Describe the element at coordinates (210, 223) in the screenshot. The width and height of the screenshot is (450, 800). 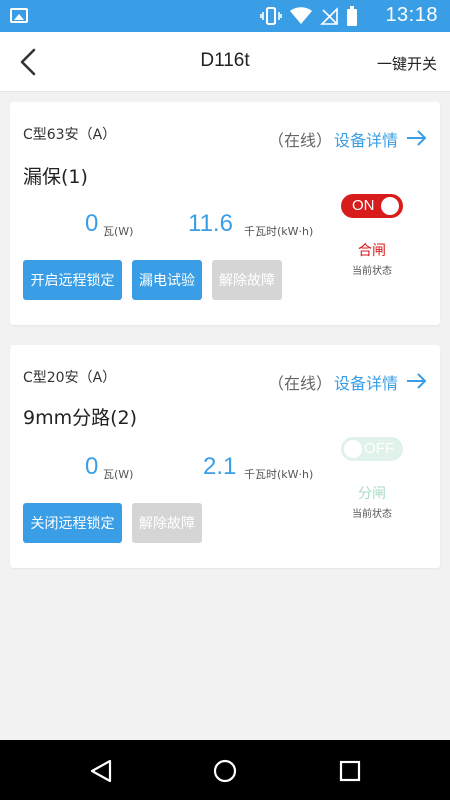
I see `energy-value: 11.6` at that location.